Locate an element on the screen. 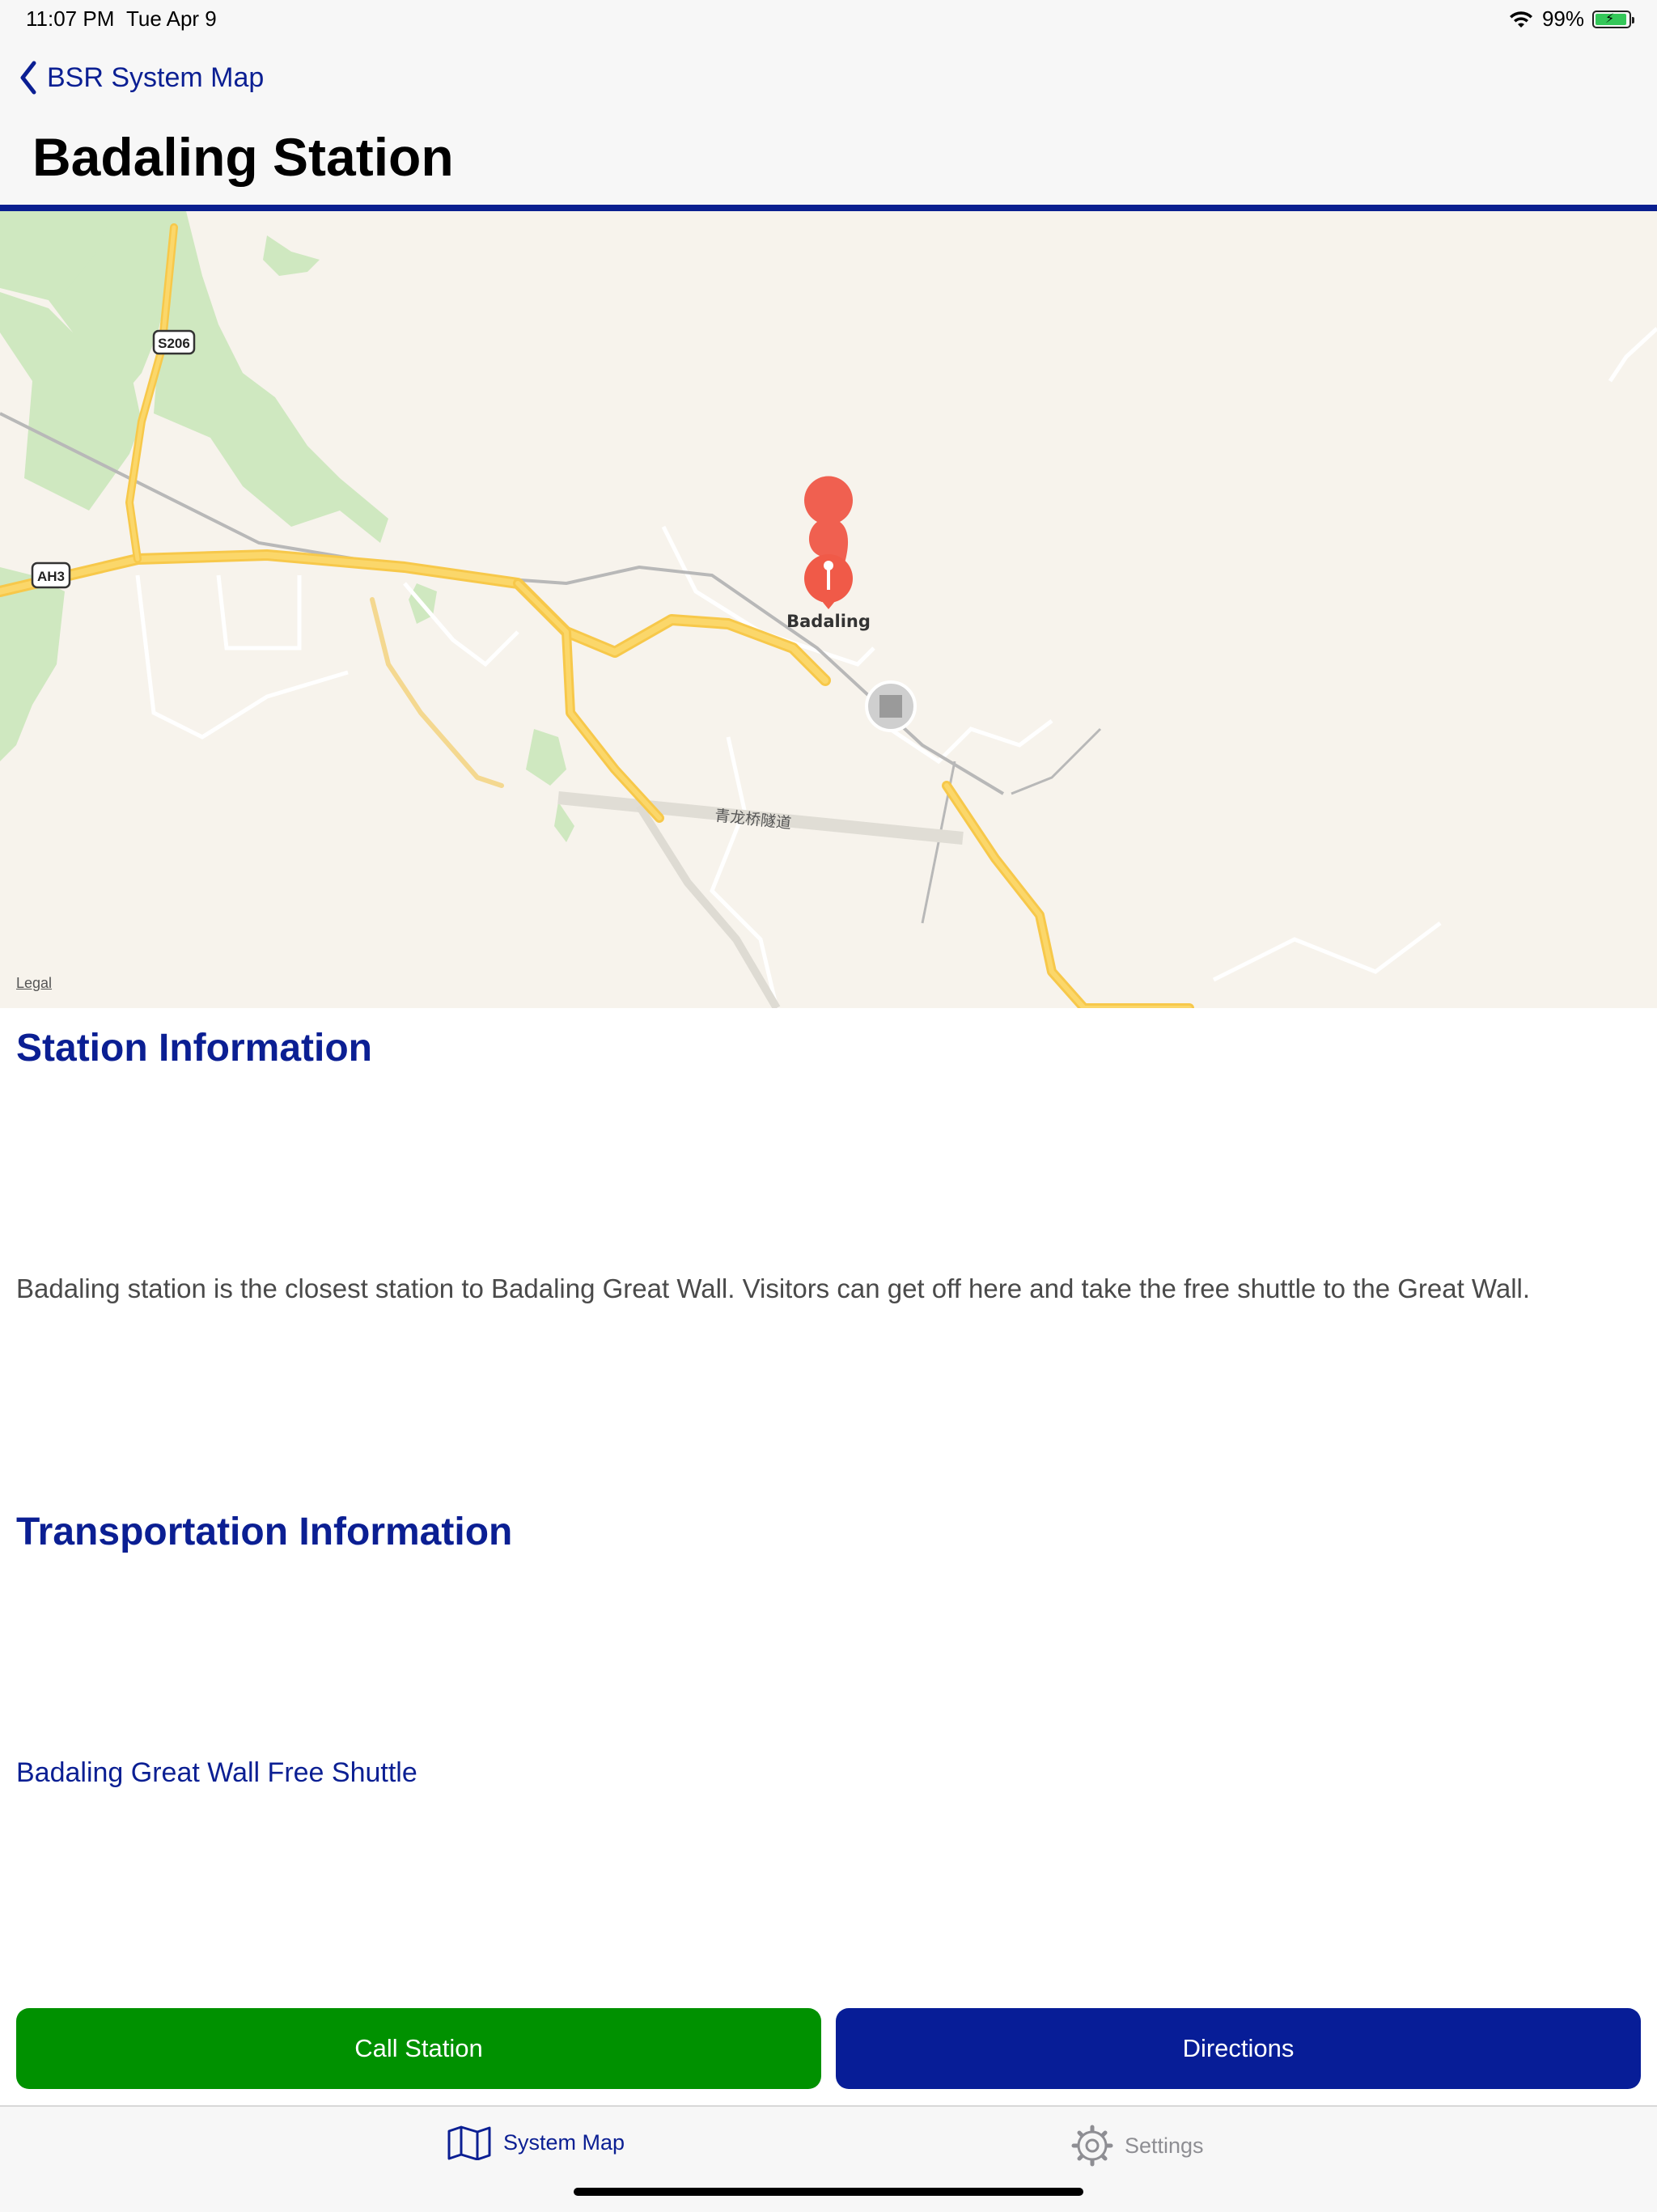 This screenshot has height=2212, width=1657. chevron-left-icon is located at coordinates (28, 78).